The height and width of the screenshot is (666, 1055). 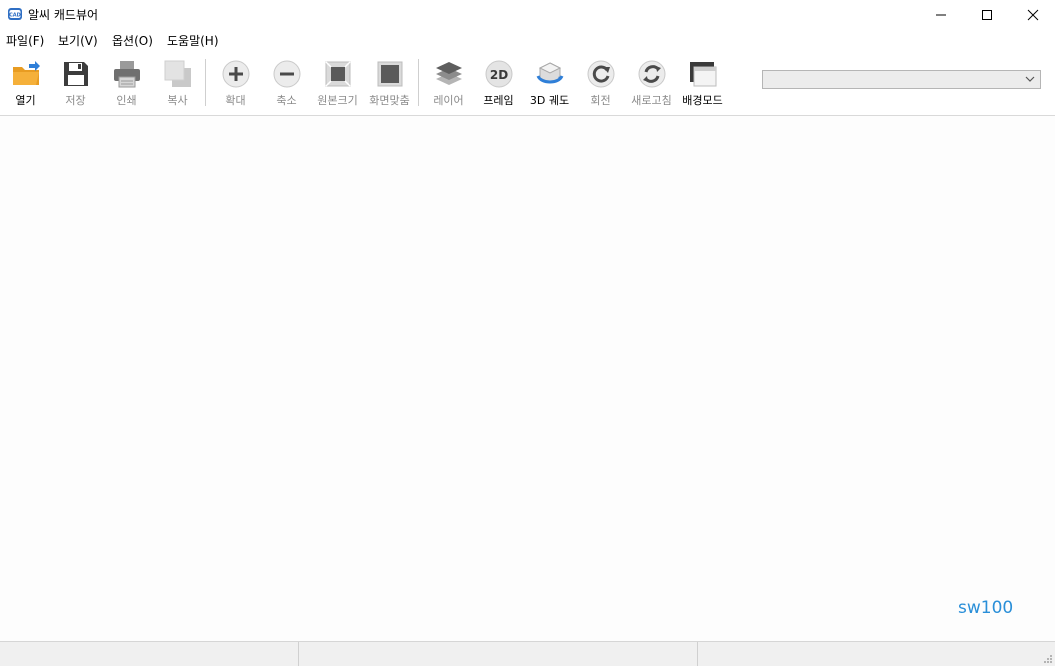 What do you see at coordinates (702, 100) in the screenshot?
I see `background-mode-label: 배경모드` at bounding box center [702, 100].